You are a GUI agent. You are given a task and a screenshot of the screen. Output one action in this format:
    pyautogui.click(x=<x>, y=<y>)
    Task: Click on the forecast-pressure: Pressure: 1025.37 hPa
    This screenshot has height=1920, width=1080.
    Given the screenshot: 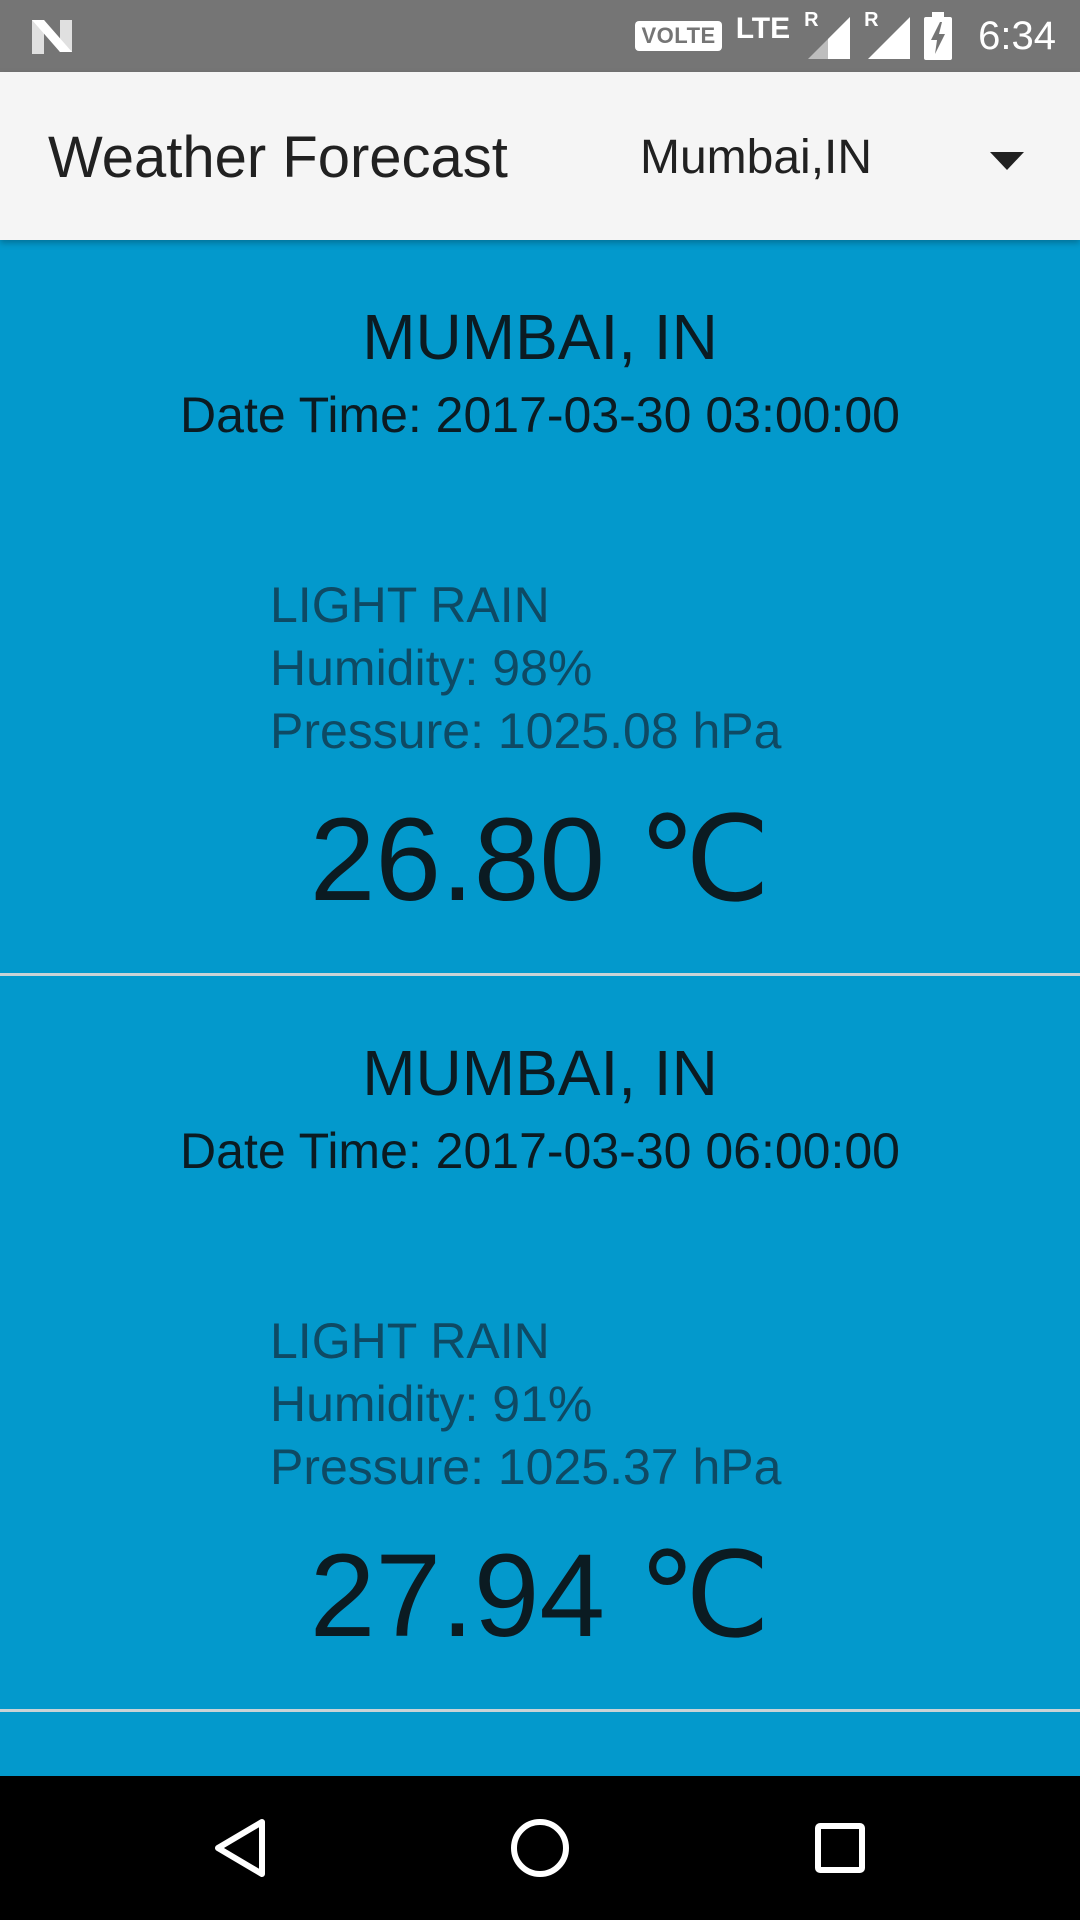 What is the action you would take?
    pyautogui.click(x=526, y=1467)
    